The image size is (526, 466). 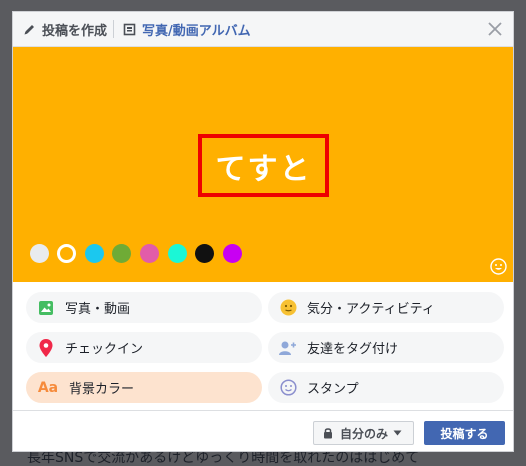 What do you see at coordinates (48, 387) in the screenshot?
I see `background-color-icon: Aa` at bounding box center [48, 387].